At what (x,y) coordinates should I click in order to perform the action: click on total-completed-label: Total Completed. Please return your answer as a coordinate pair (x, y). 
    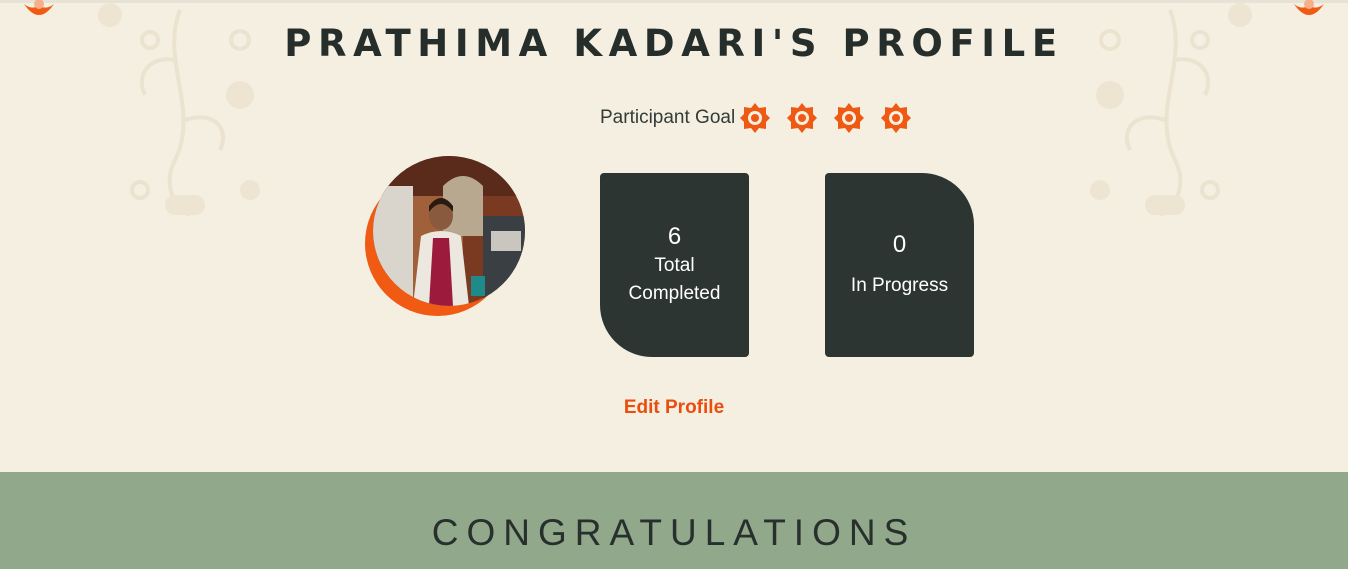
    Looking at the image, I should click on (674, 279).